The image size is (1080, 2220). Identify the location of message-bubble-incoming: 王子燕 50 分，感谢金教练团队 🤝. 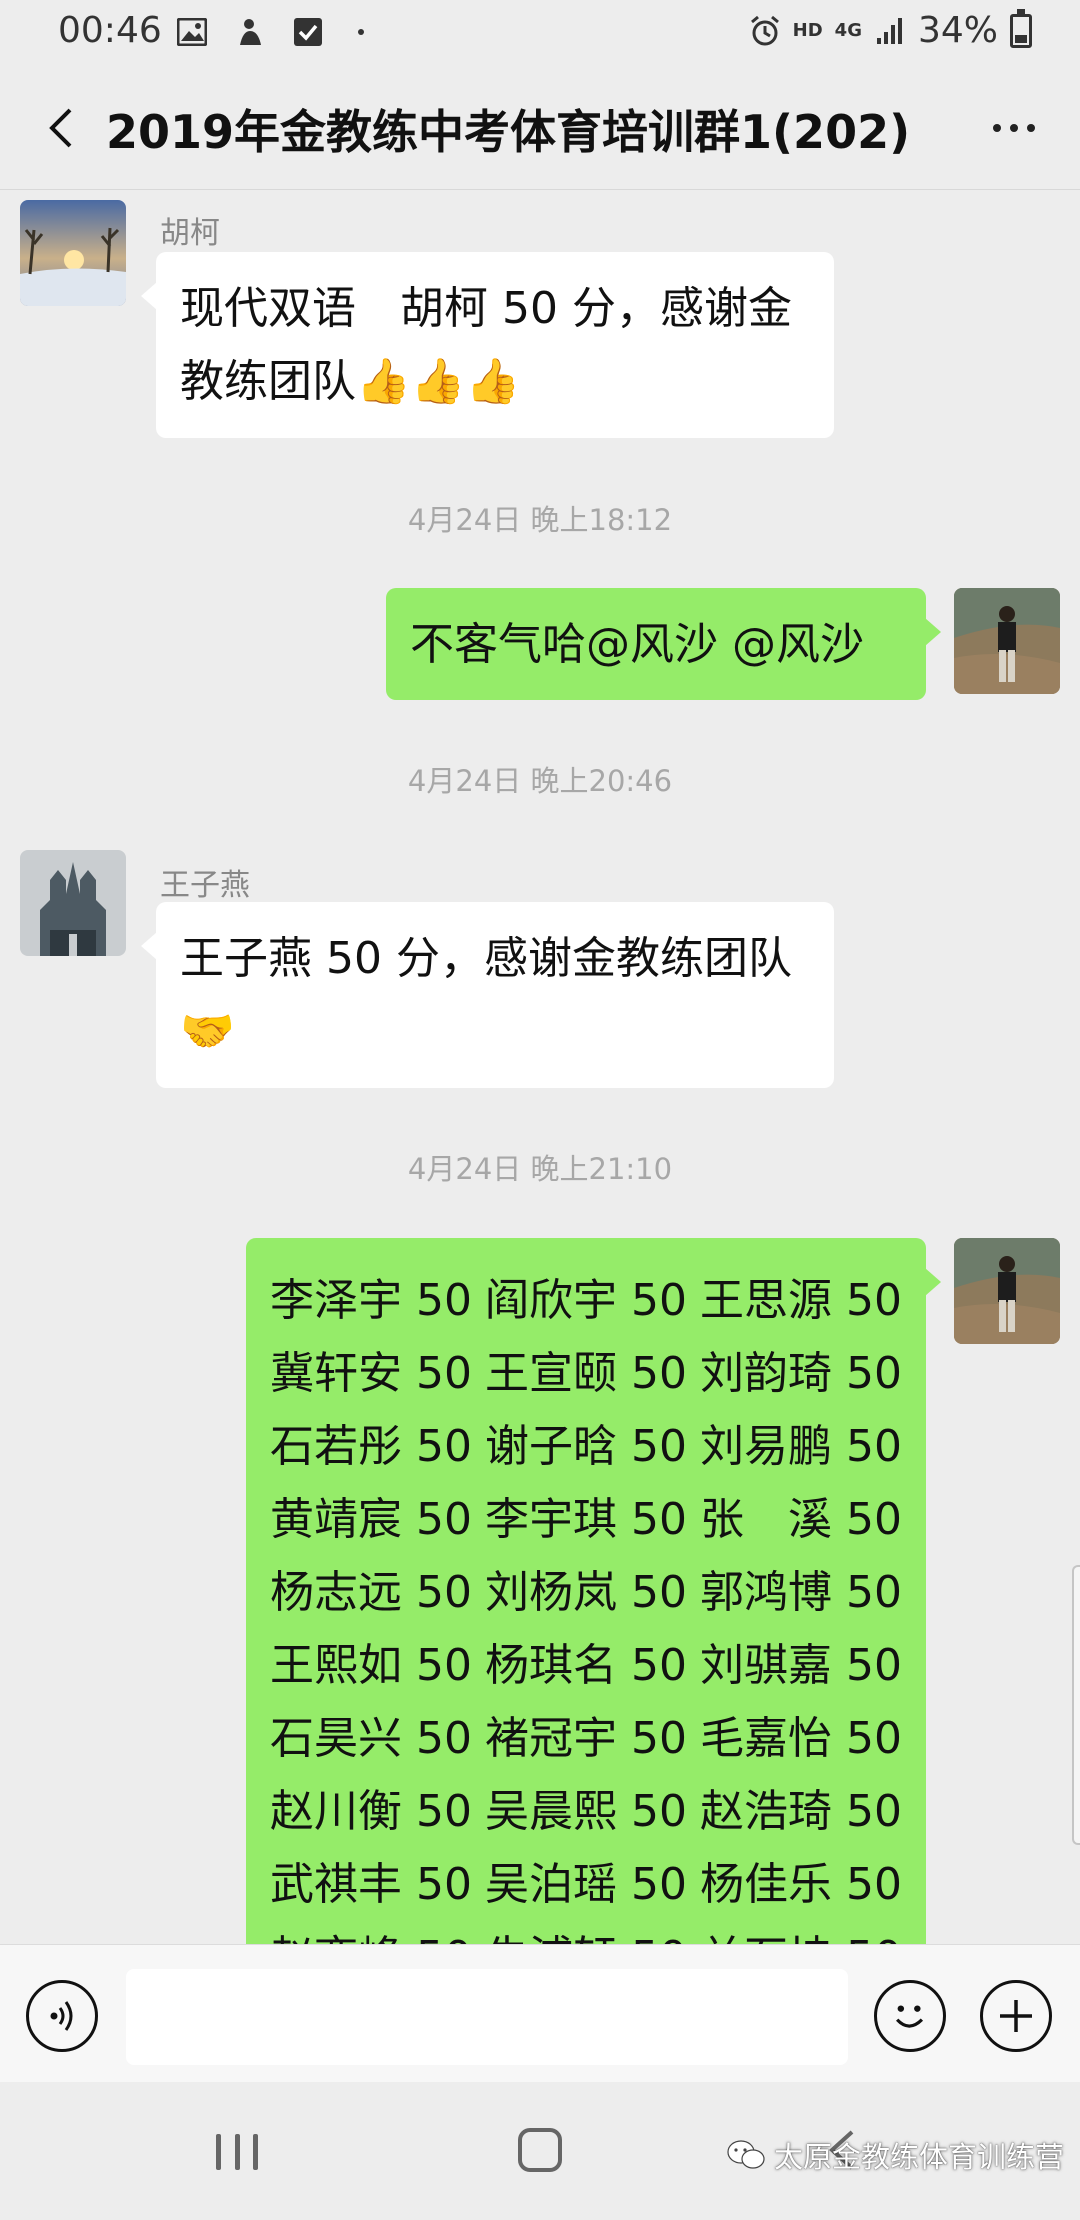
(487, 995).